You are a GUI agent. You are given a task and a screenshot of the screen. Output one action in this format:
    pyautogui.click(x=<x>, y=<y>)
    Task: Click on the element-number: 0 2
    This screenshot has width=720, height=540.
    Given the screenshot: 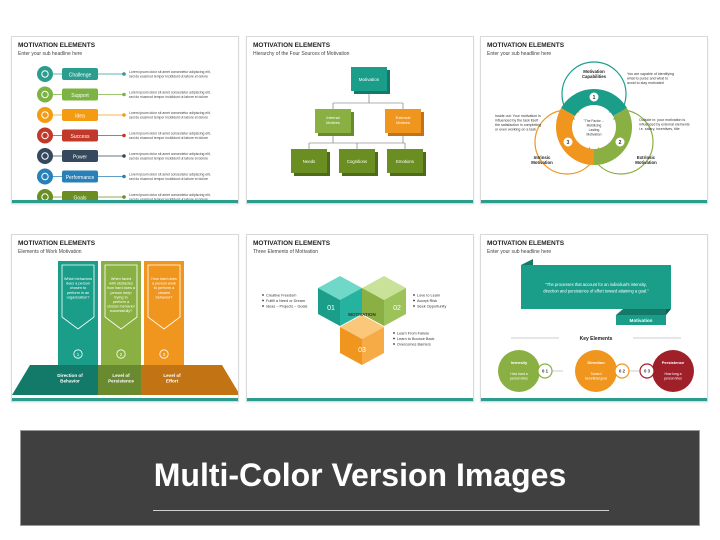 What is the action you would take?
    pyautogui.click(x=622, y=371)
    